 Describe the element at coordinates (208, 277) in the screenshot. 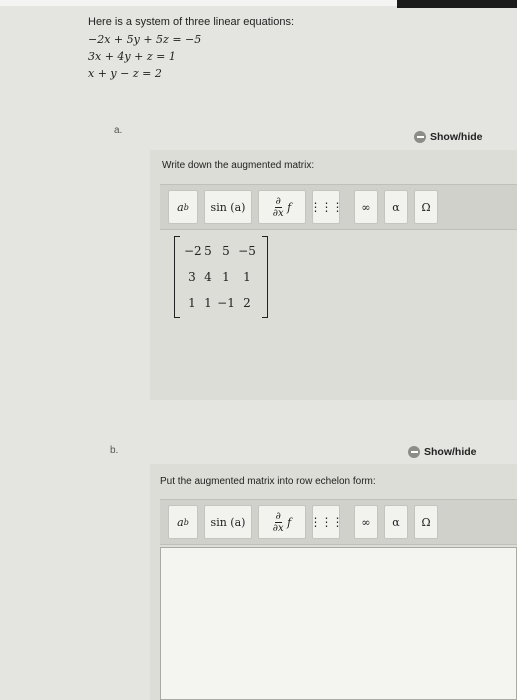

I see `matrix-cell: 4` at that location.